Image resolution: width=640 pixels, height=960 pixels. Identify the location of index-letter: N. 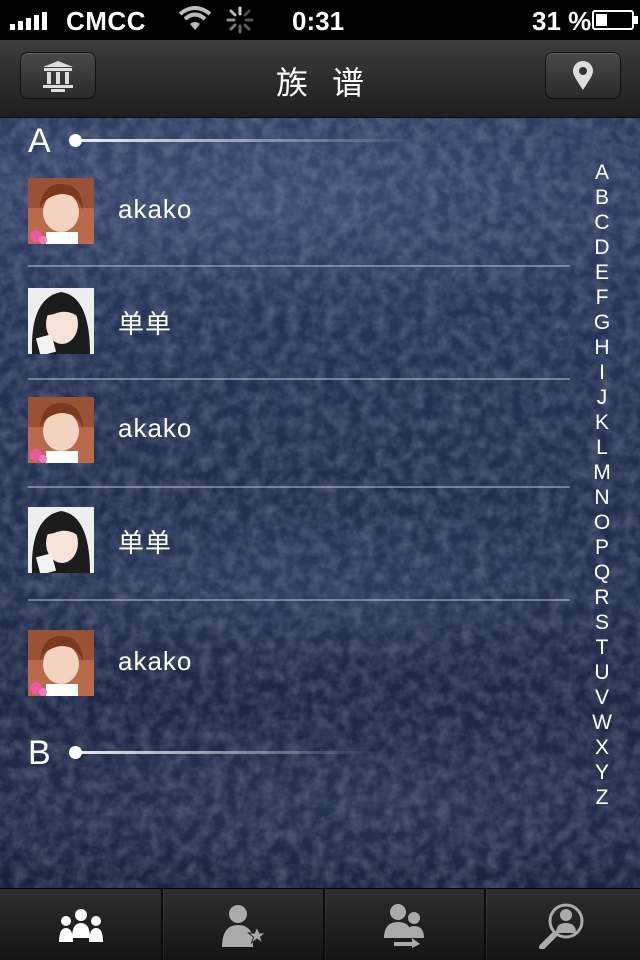
(602, 497).